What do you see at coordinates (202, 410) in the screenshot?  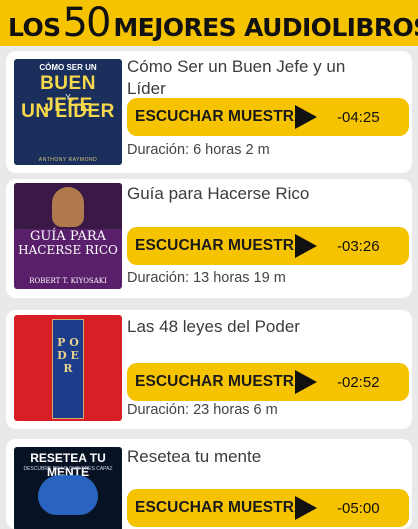 I see `book-duration: Duración: 23 horas 6 m` at bounding box center [202, 410].